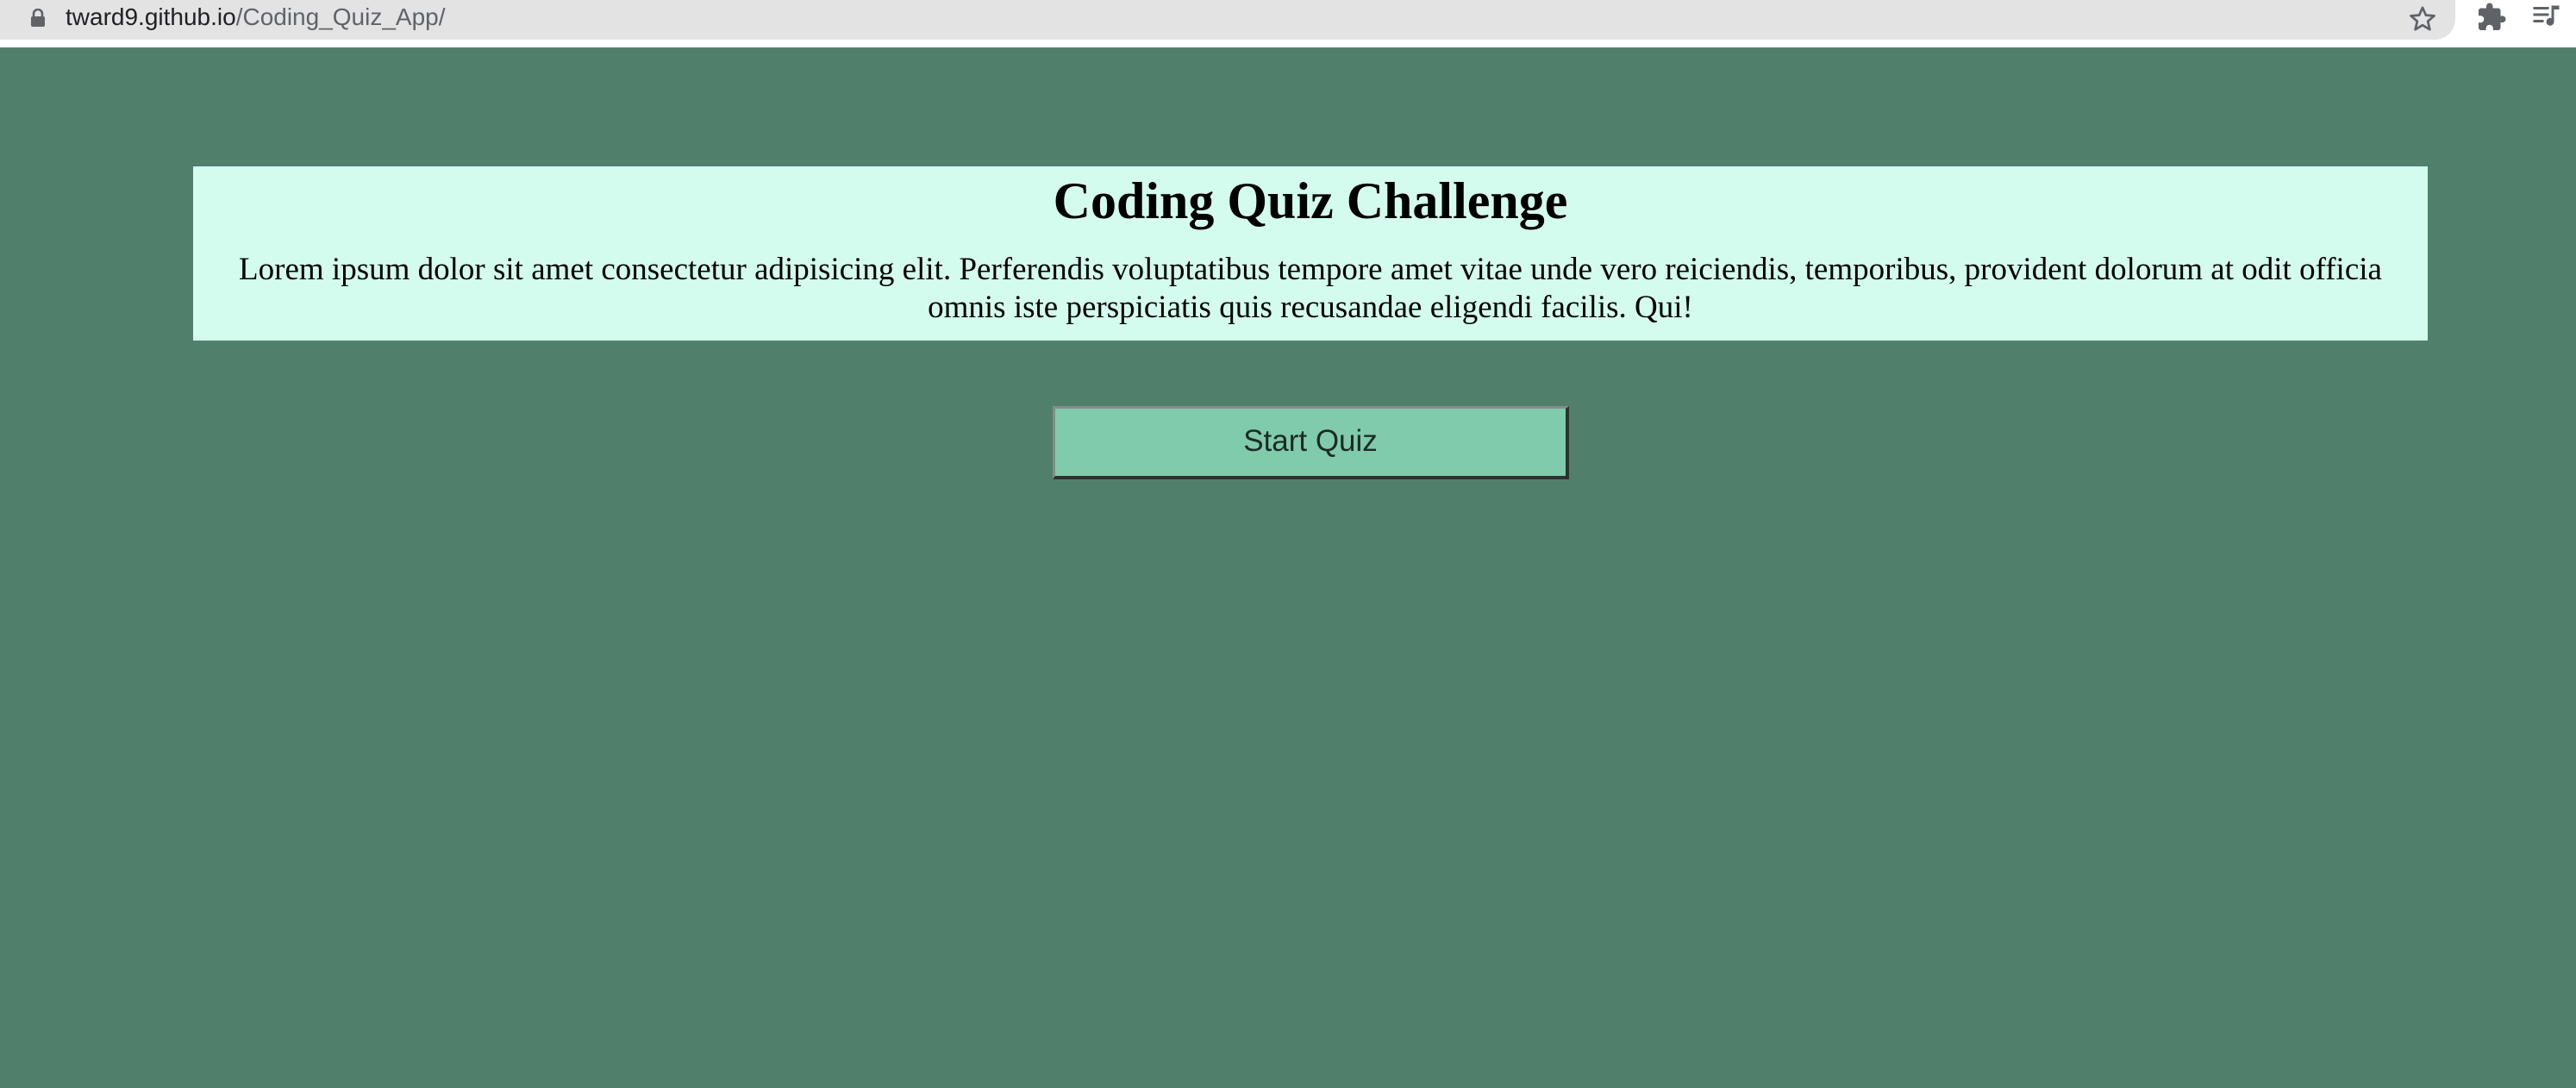 The image size is (2576, 1088). I want to click on url-host: tward9.github.io, so click(151, 16).